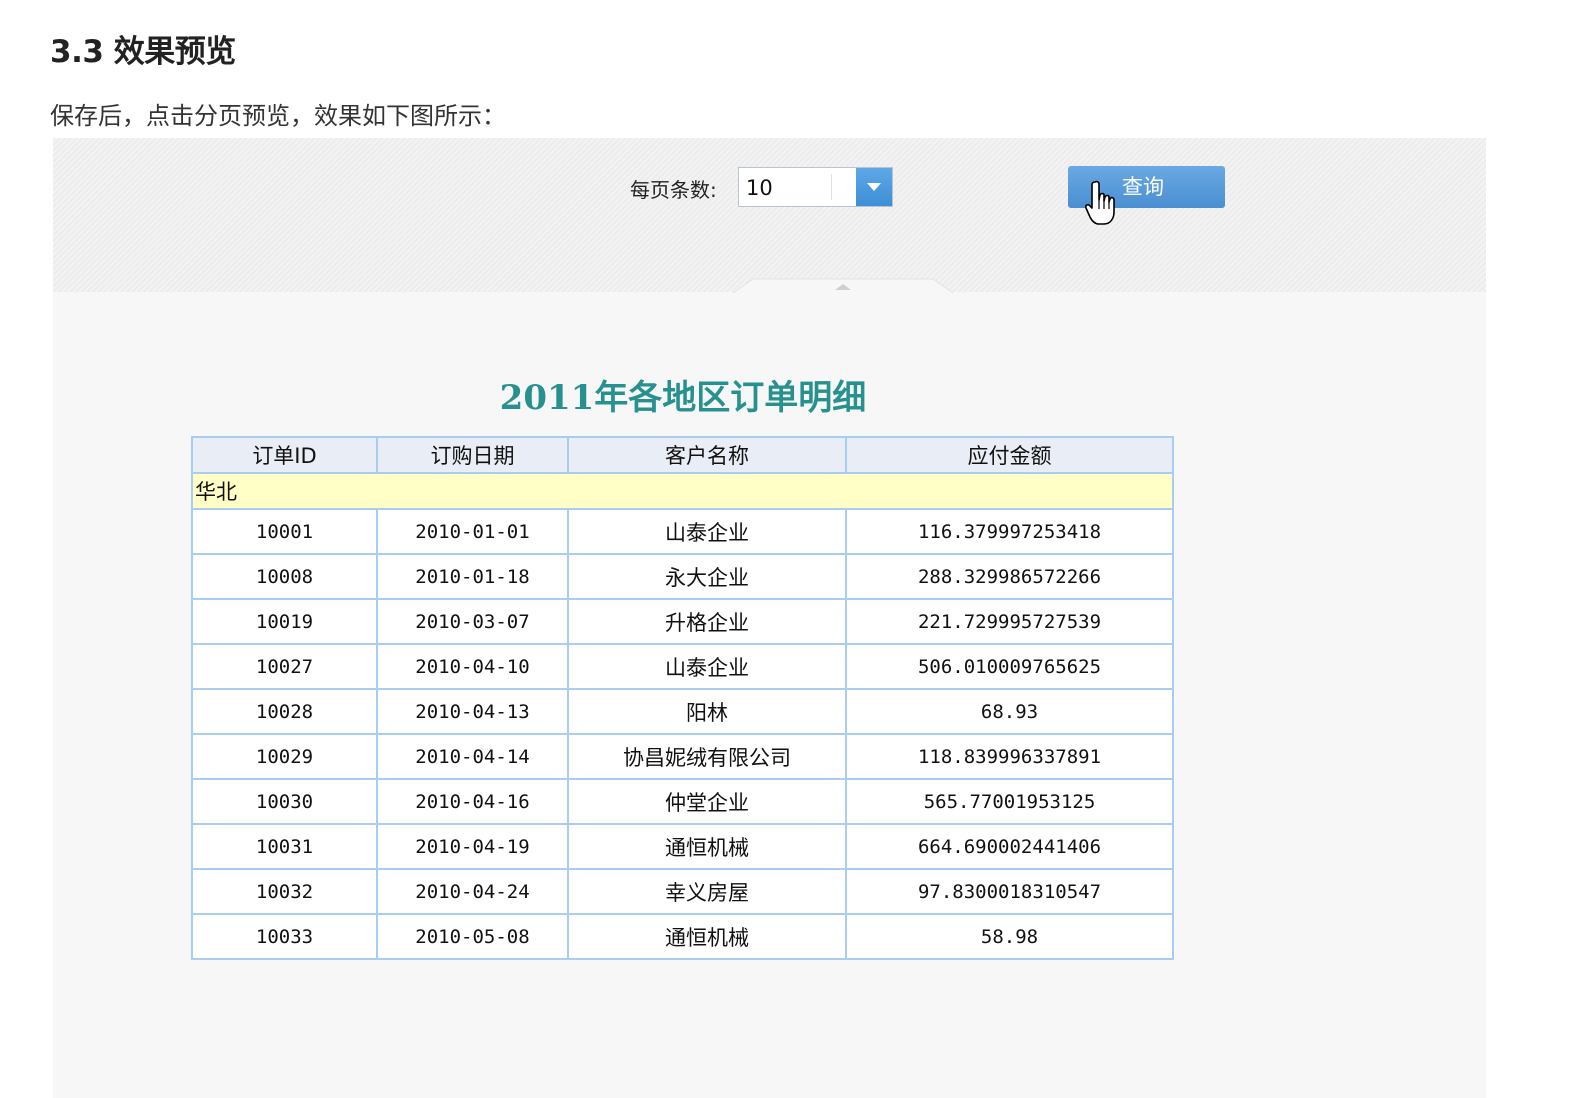  I want to click on column-header: 订单ID, so click(284, 455).